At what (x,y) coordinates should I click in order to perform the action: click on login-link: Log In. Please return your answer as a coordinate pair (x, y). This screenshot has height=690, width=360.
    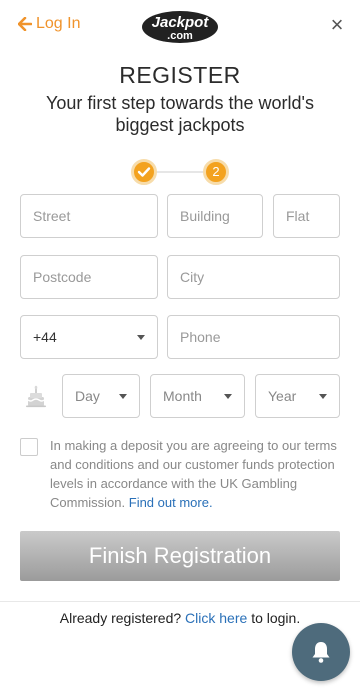
    Looking at the image, I should click on (49, 24).